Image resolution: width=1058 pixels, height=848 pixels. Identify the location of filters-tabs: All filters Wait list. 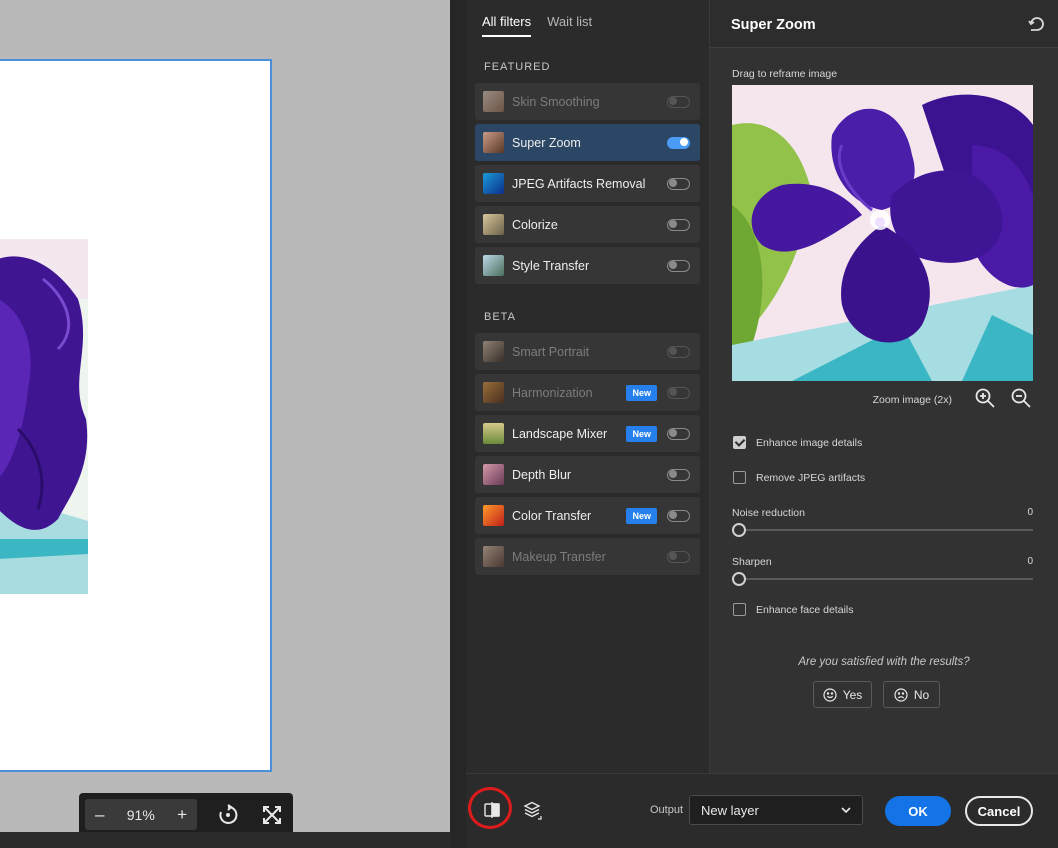
(537, 25).